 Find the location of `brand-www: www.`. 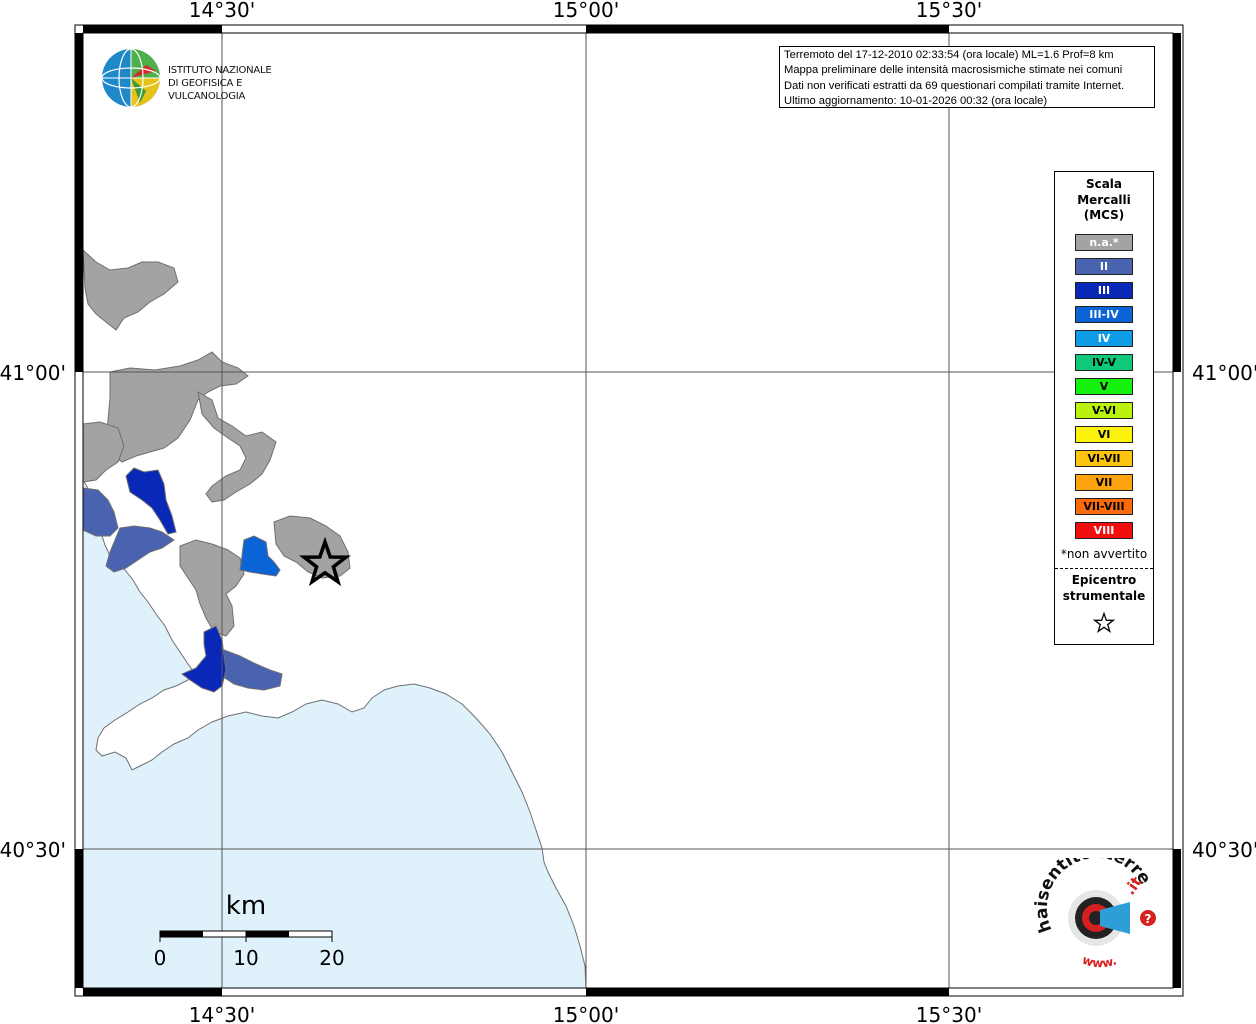

brand-www: www. is located at coordinates (1099, 962).